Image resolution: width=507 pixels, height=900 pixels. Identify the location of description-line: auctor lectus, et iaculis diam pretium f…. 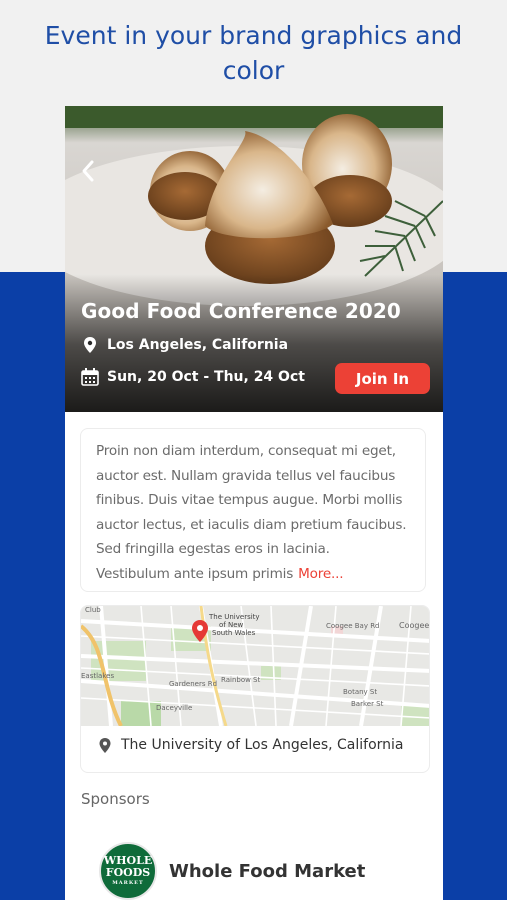
(251, 524).